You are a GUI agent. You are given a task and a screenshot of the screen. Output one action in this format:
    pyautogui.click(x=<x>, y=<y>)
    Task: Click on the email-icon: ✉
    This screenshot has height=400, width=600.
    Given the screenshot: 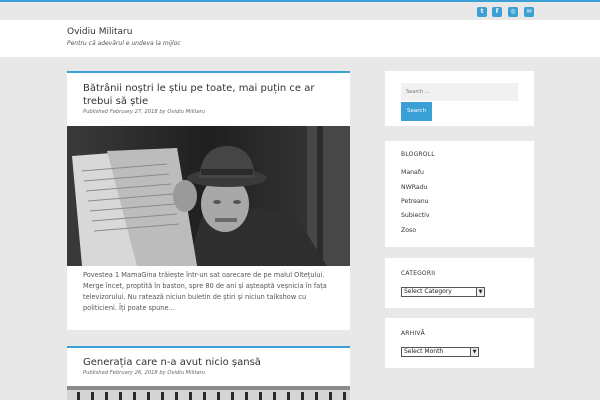 What is the action you would take?
    pyautogui.click(x=529, y=12)
    